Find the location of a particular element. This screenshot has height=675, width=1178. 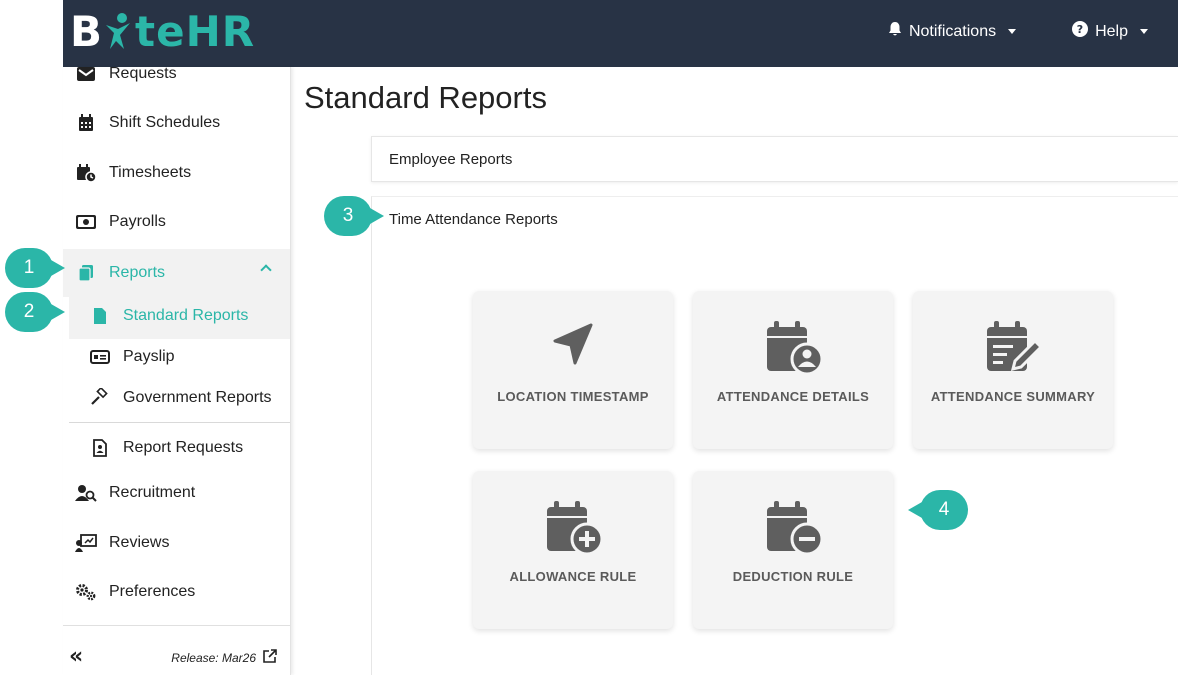

file-user-icon is located at coordinates (100, 448).